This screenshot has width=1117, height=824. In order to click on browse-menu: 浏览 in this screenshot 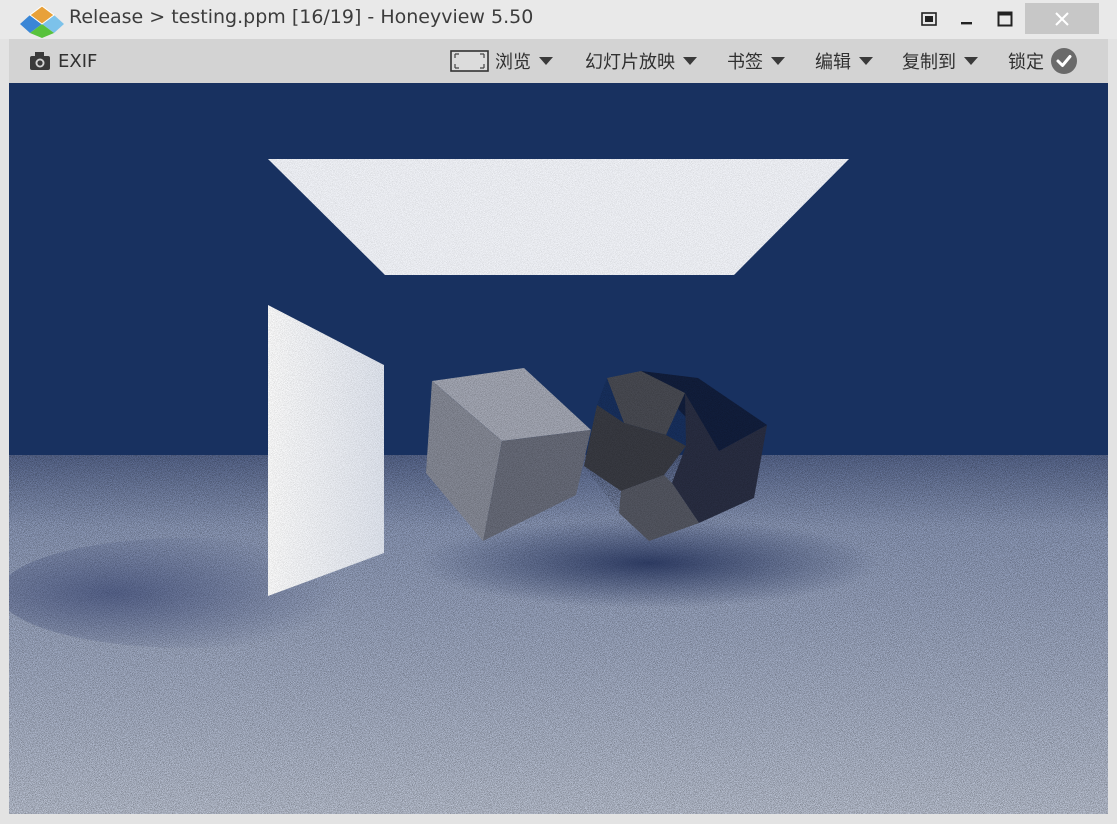, I will do `click(501, 61)`.